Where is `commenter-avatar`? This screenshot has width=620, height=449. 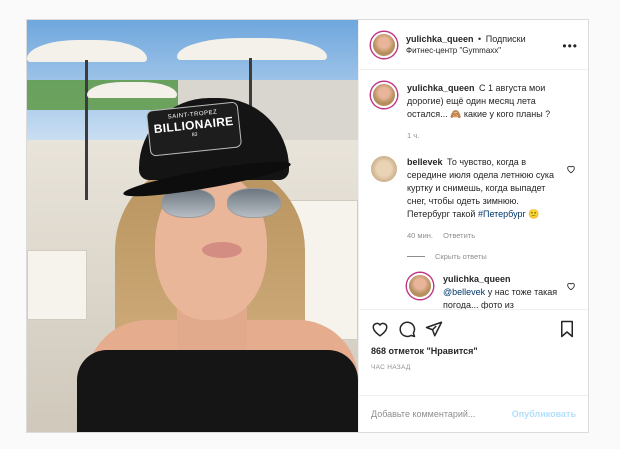
commenter-avatar is located at coordinates (384, 169).